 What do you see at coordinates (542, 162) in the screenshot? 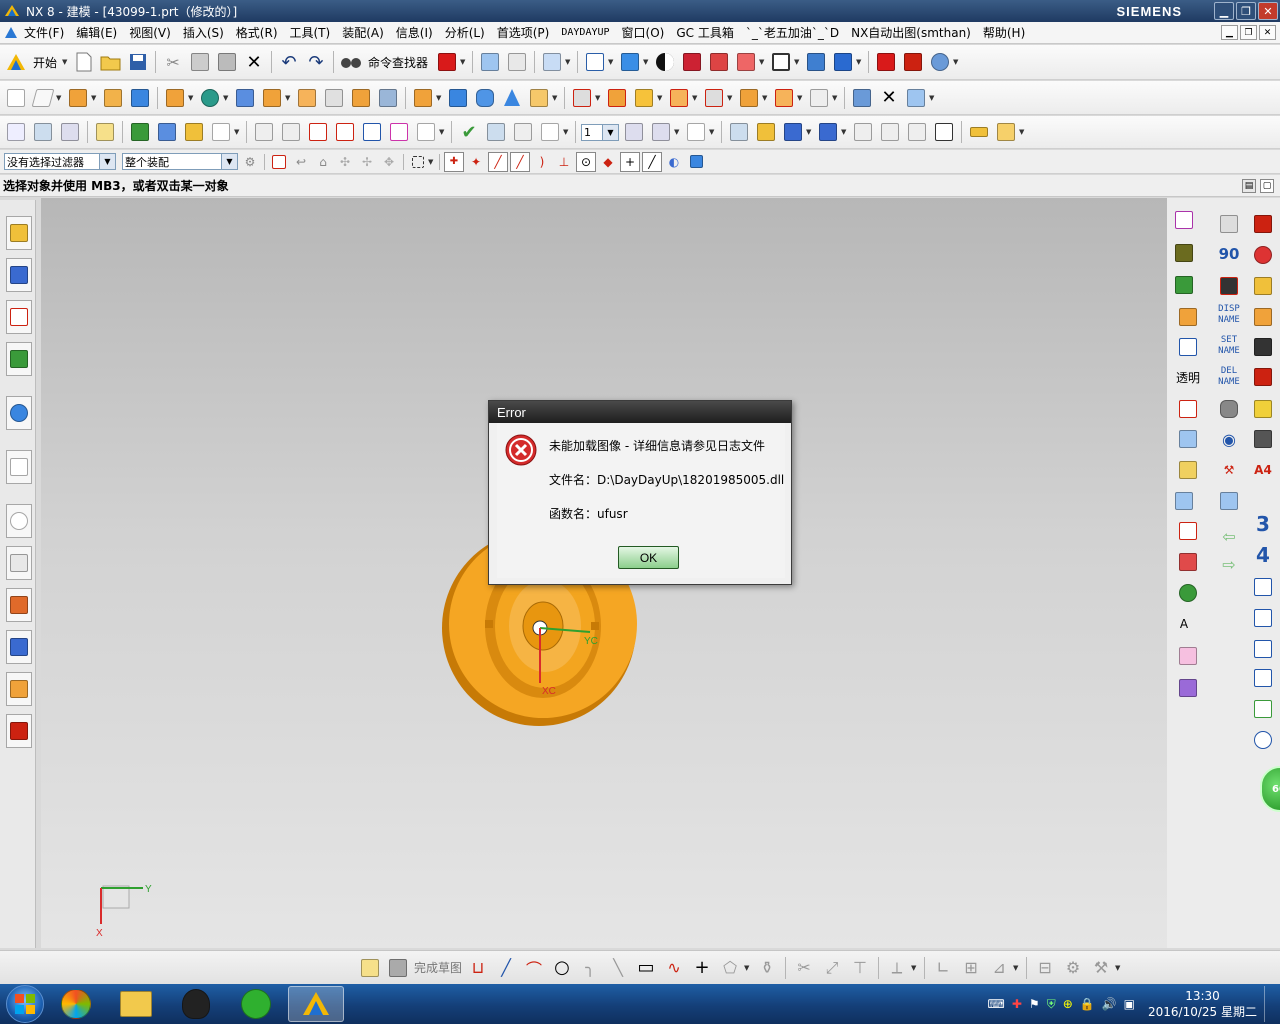
I see `snap-arc-icon: )` at bounding box center [542, 162].